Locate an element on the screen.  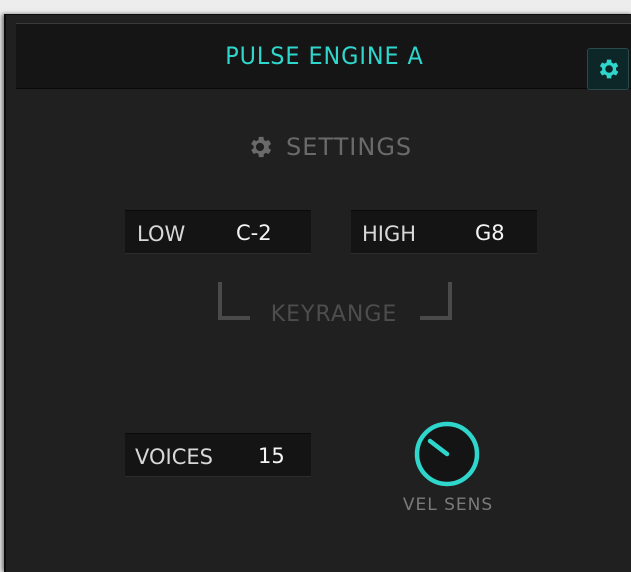
keyrange-high-field: HIGH G8 is located at coordinates (444, 232).